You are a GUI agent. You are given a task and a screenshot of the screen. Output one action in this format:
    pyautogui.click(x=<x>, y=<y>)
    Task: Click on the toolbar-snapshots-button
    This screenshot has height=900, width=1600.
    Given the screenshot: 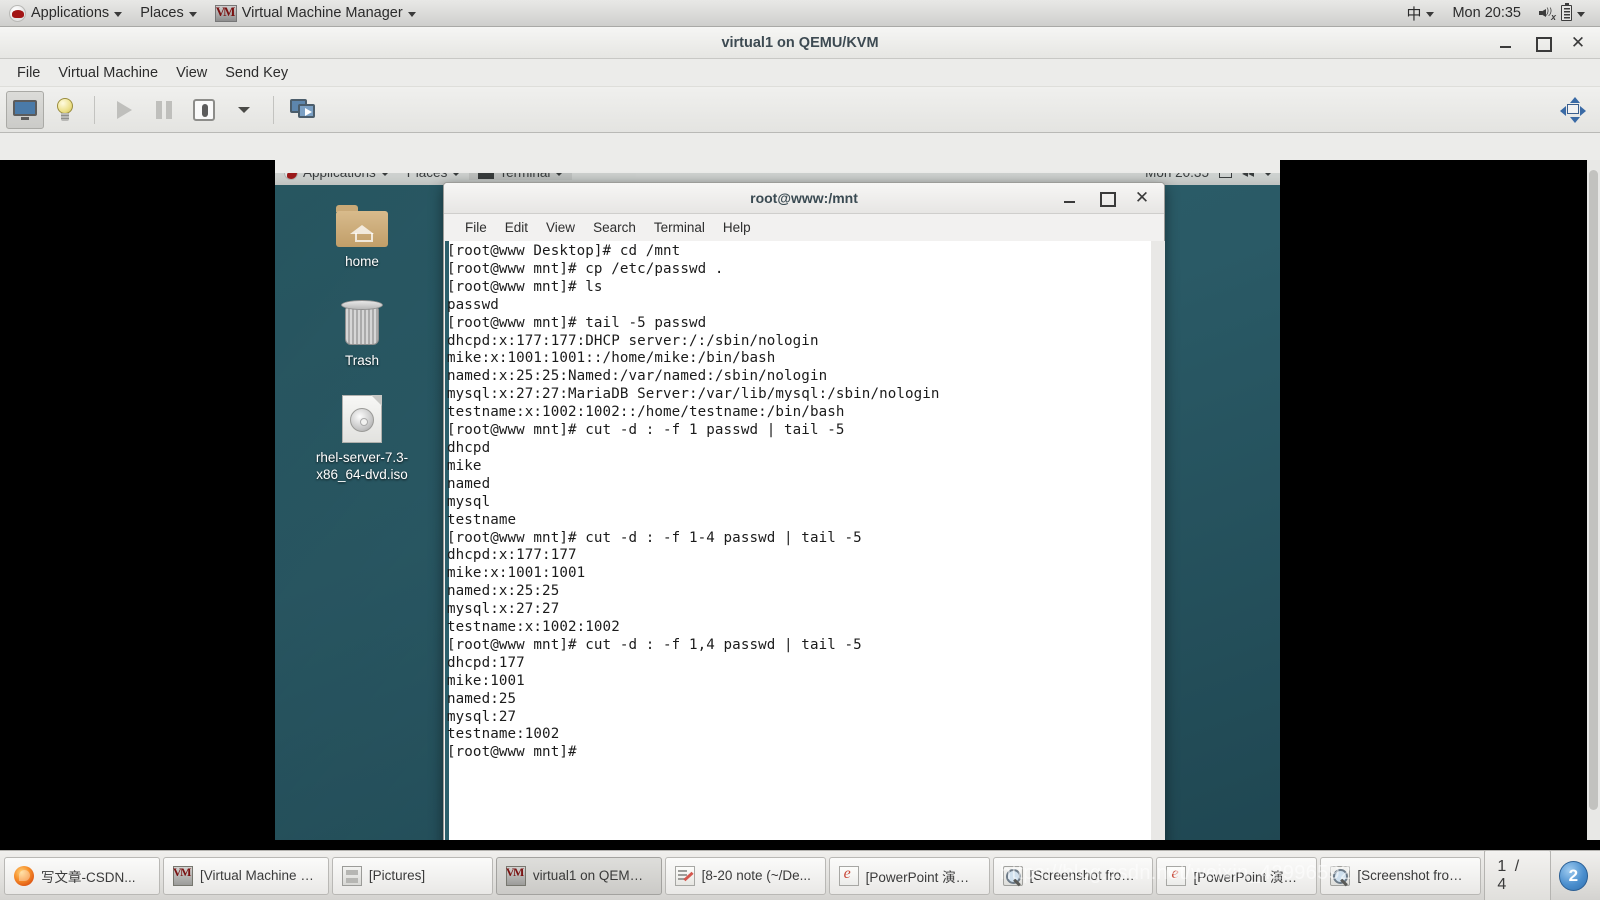 What is the action you would take?
    pyautogui.click(x=303, y=110)
    